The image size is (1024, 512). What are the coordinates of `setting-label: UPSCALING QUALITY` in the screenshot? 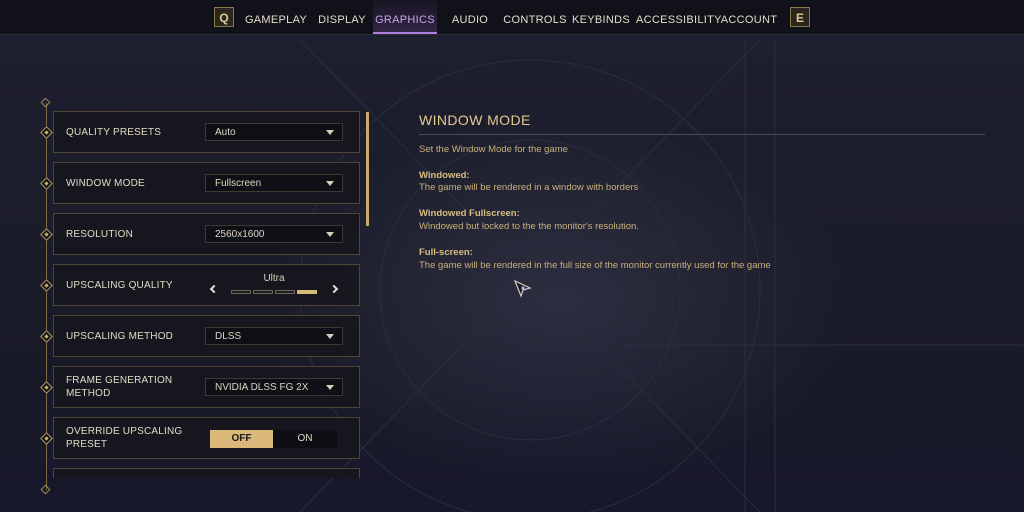 It's located at (119, 285).